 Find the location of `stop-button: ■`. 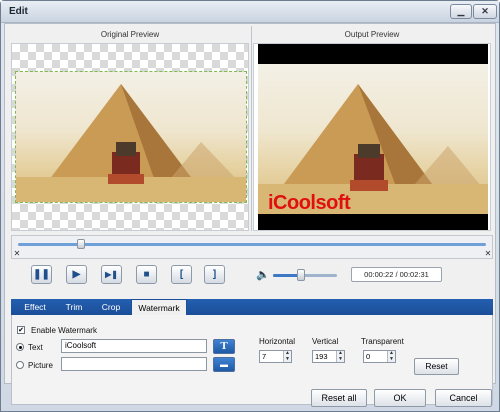

stop-button: ■ is located at coordinates (146, 274).